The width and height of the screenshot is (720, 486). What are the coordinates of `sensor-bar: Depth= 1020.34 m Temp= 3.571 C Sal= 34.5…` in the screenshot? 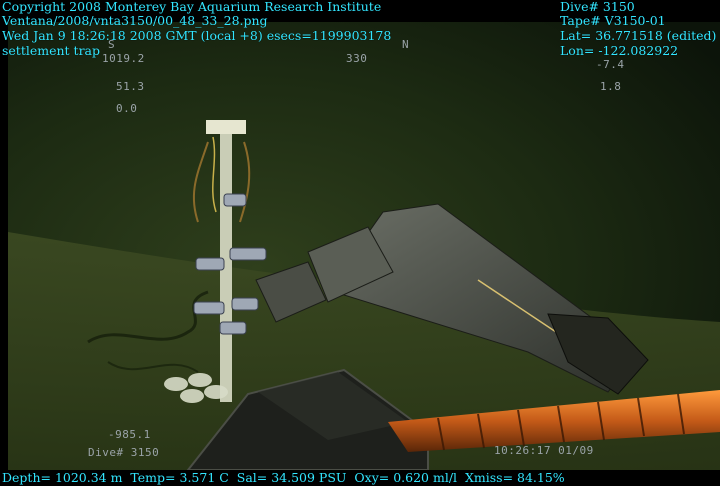 It's located at (360, 478).